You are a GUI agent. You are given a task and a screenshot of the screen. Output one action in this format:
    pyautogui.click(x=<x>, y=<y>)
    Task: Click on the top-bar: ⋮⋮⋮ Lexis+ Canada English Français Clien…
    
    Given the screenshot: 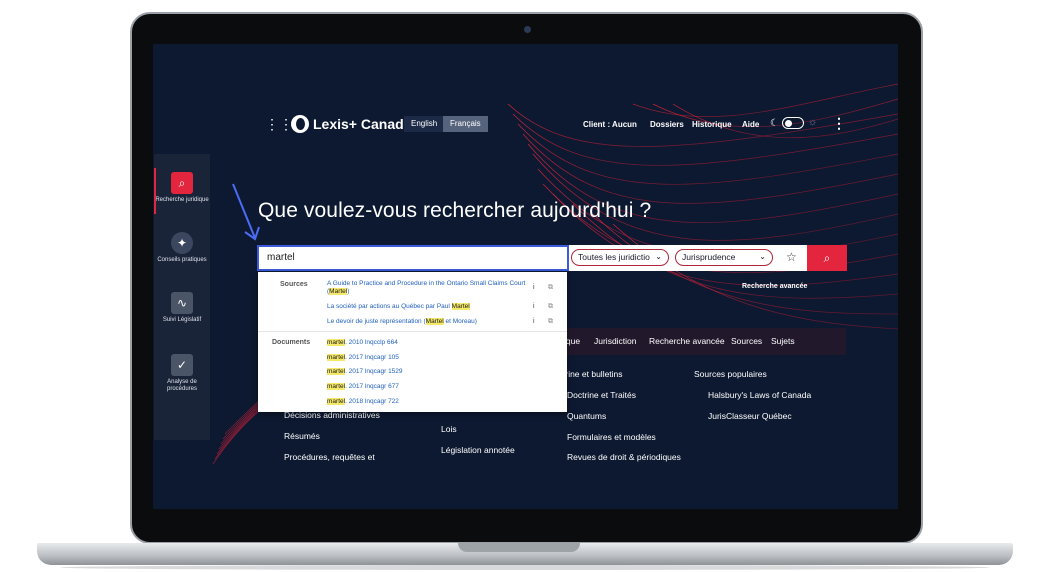 What is the action you would take?
    pyautogui.click(x=525, y=125)
    